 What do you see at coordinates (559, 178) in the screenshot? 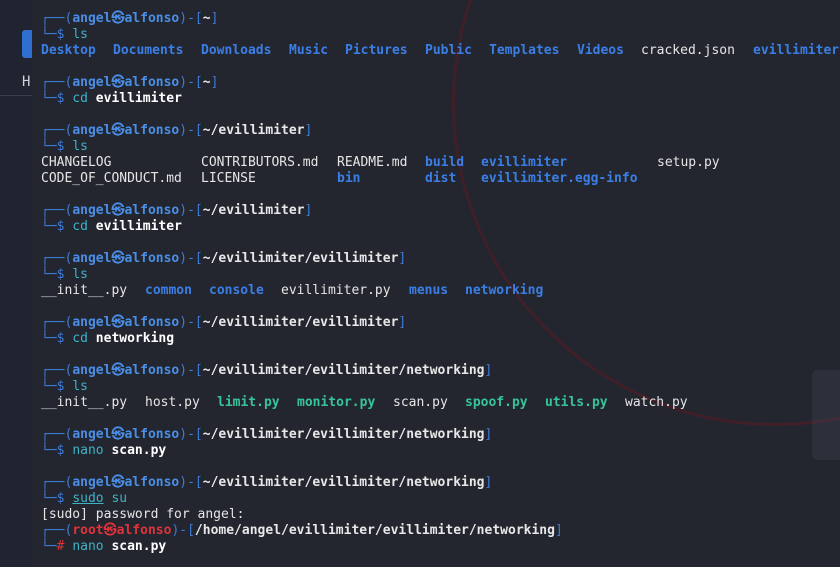
I see `dir-entry: evillimiter.egg-info` at bounding box center [559, 178].